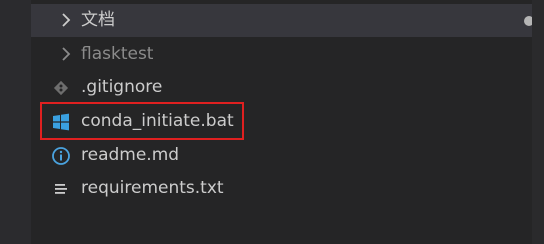 This screenshot has width=544, height=244. What do you see at coordinates (117, 54) in the screenshot?
I see `explorer-item-label: flasktest` at bounding box center [117, 54].